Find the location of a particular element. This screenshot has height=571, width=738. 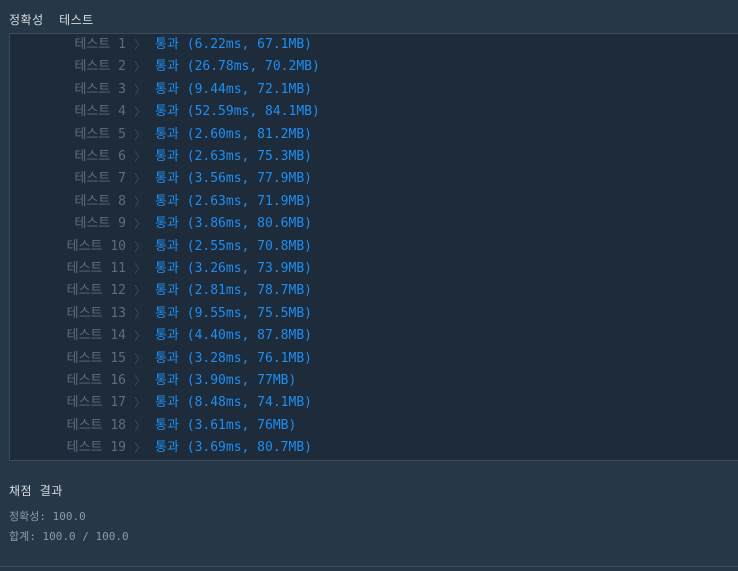

test-row: 테스트 3 〉 통과 (9.44ms, 72.1MB) is located at coordinates (374, 90).